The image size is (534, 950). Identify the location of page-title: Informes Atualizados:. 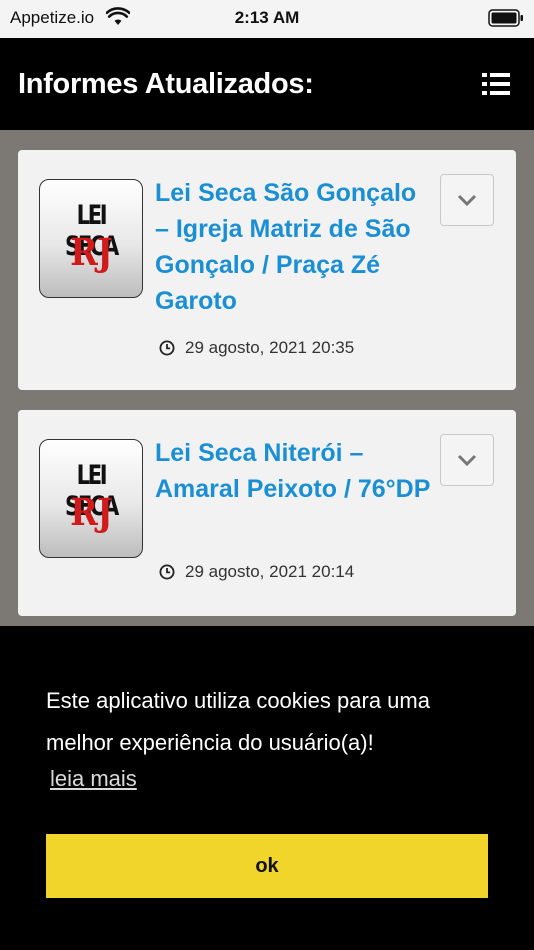
(166, 84).